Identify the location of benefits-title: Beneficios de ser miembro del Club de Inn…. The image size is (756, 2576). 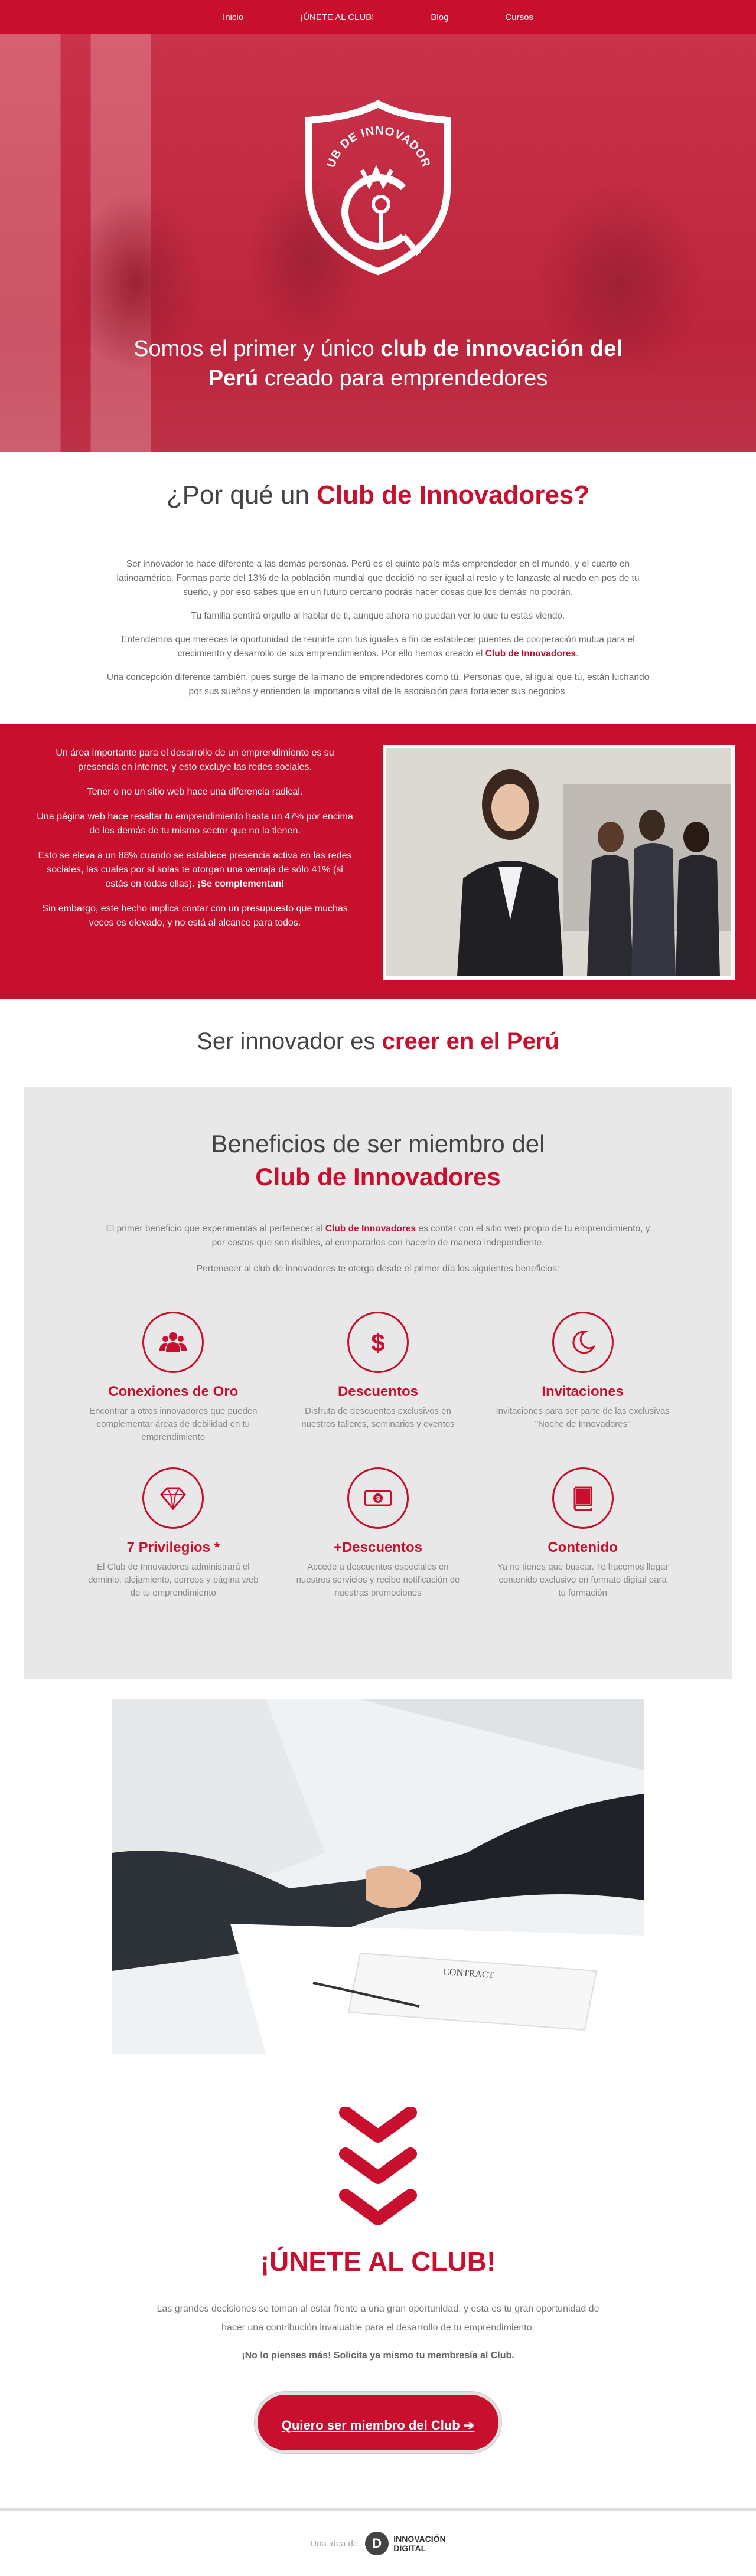
(378, 1160).